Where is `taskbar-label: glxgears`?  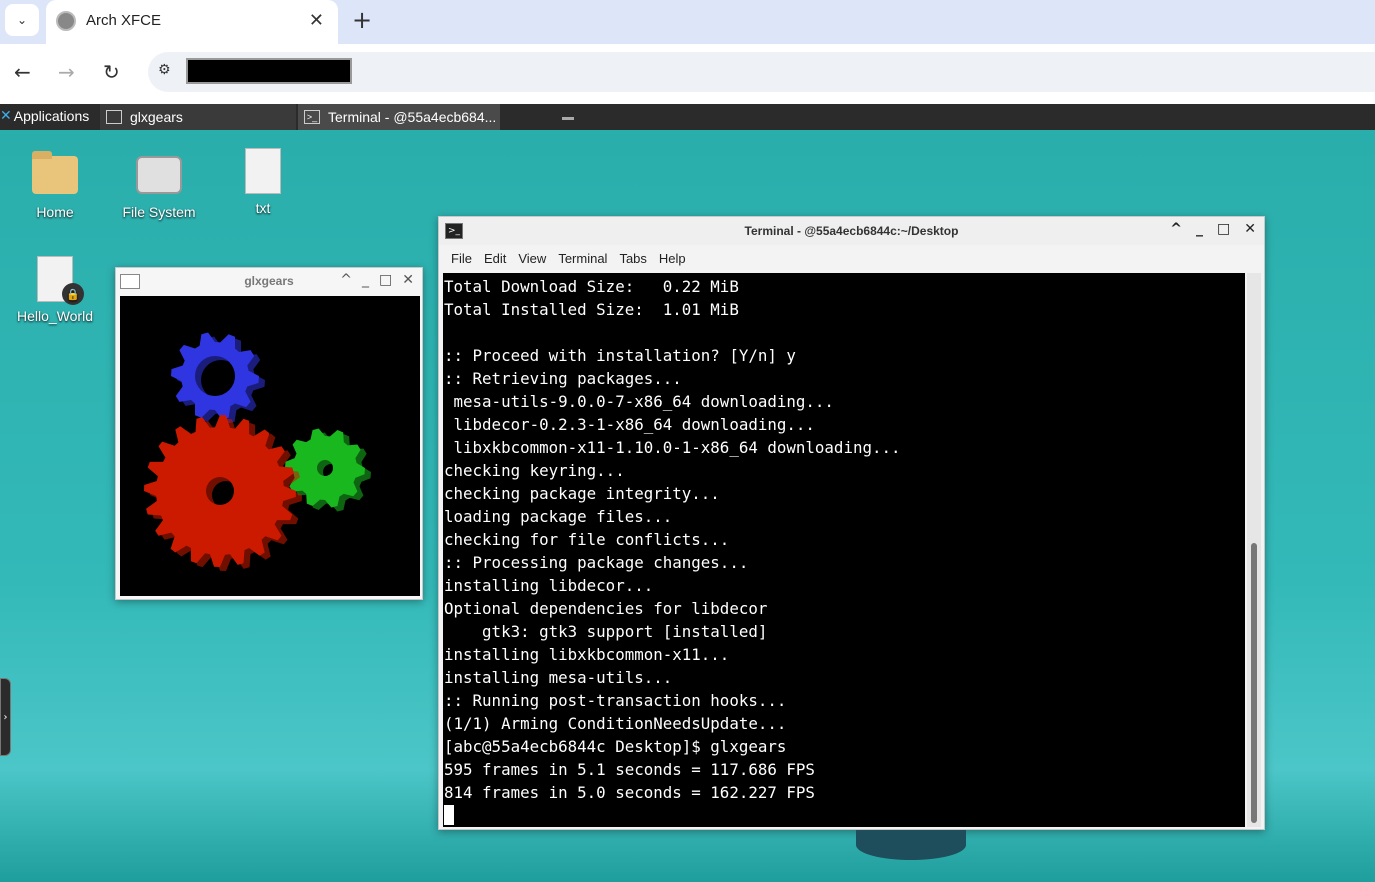
taskbar-label: glxgears is located at coordinates (156, 117).